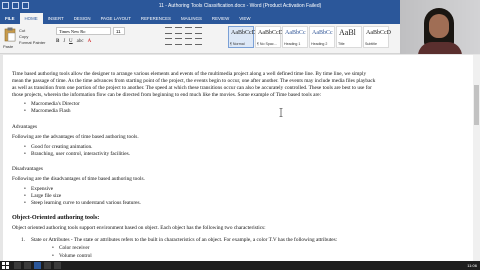 This screenshot has height=270, width=480. I want to click on disadvantages-title: Disadvantages, so click(27, 169).